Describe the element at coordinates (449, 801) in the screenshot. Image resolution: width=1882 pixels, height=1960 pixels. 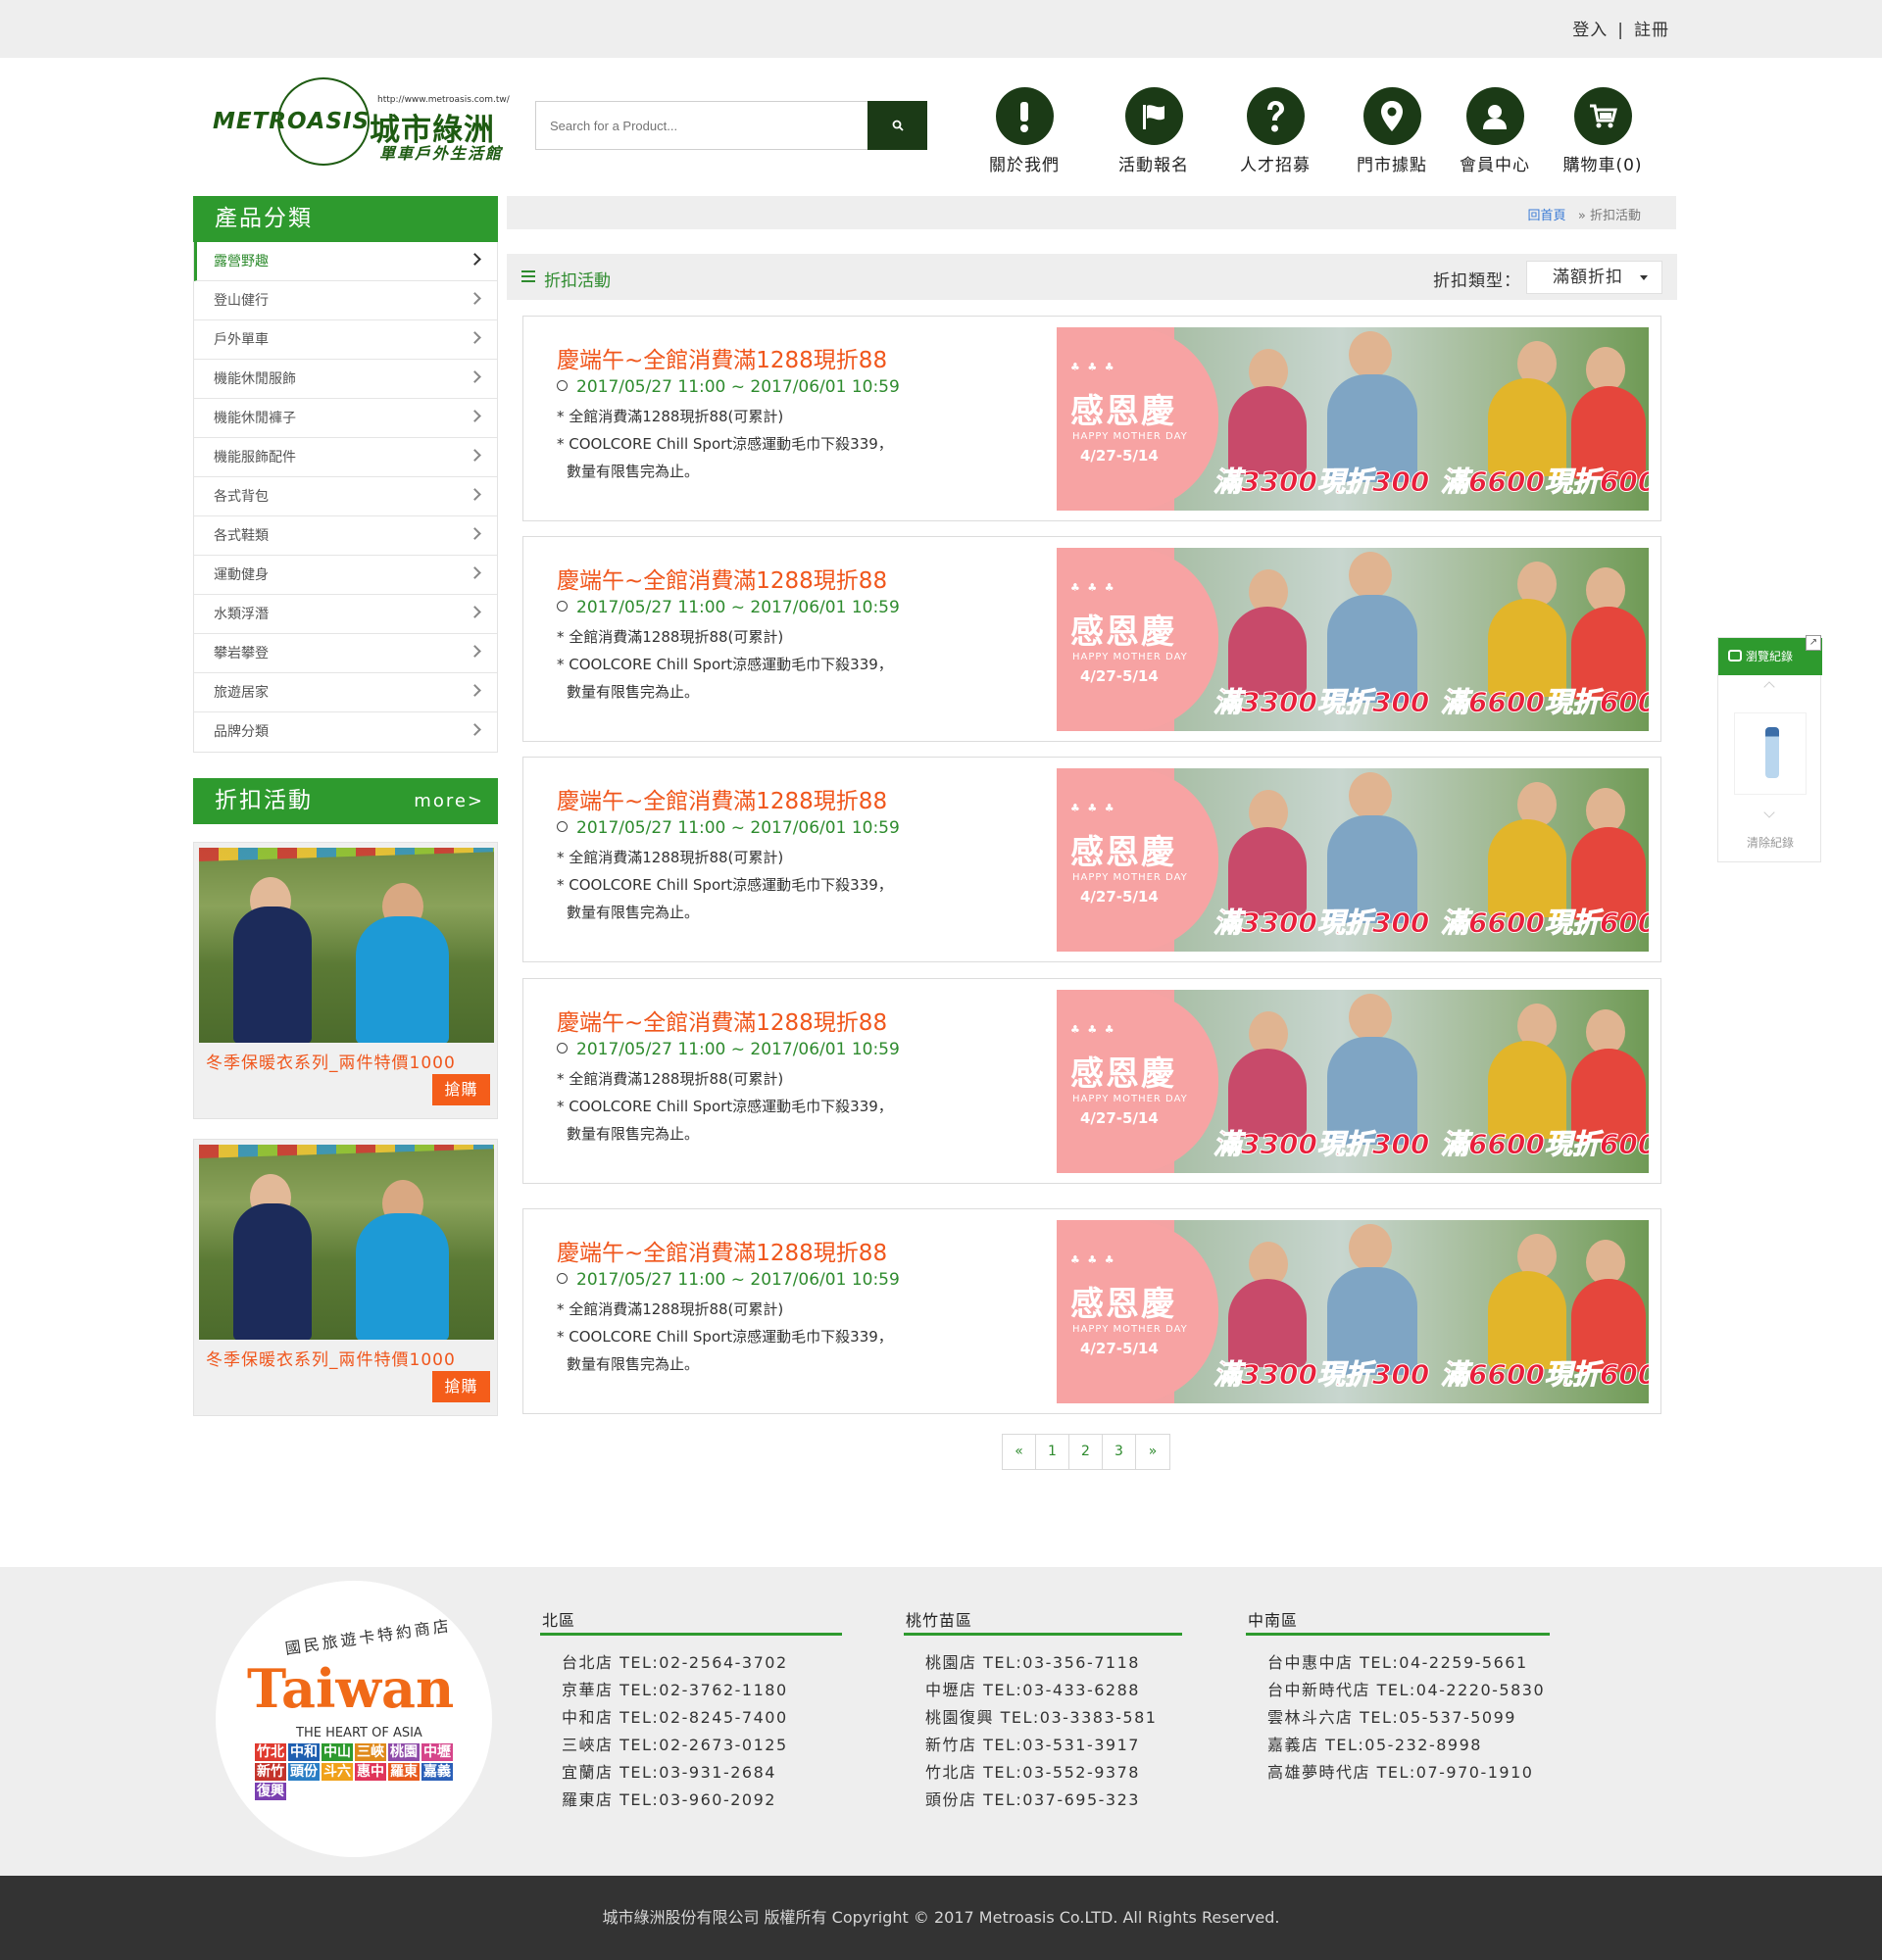
I see `promo-more-link: more>` at that location.